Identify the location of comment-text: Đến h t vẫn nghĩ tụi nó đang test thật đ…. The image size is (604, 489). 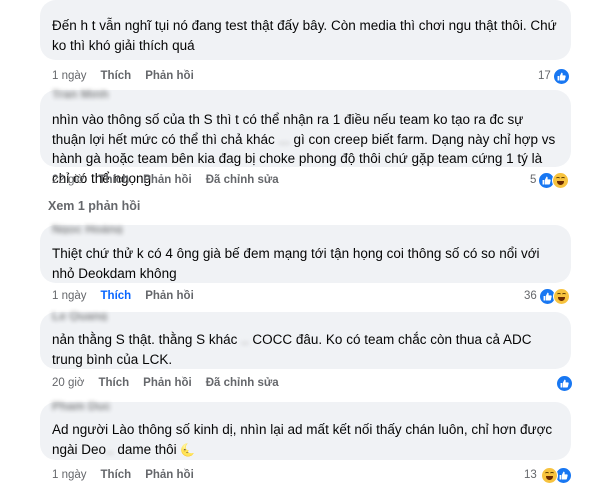
(304, 35).